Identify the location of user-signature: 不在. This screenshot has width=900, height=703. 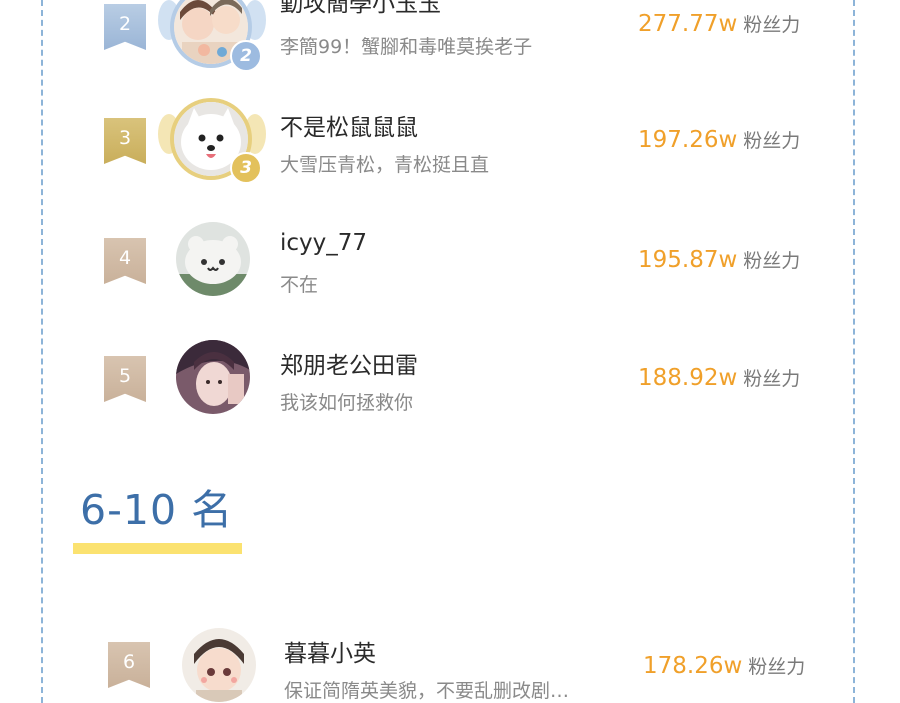
(299, 285).